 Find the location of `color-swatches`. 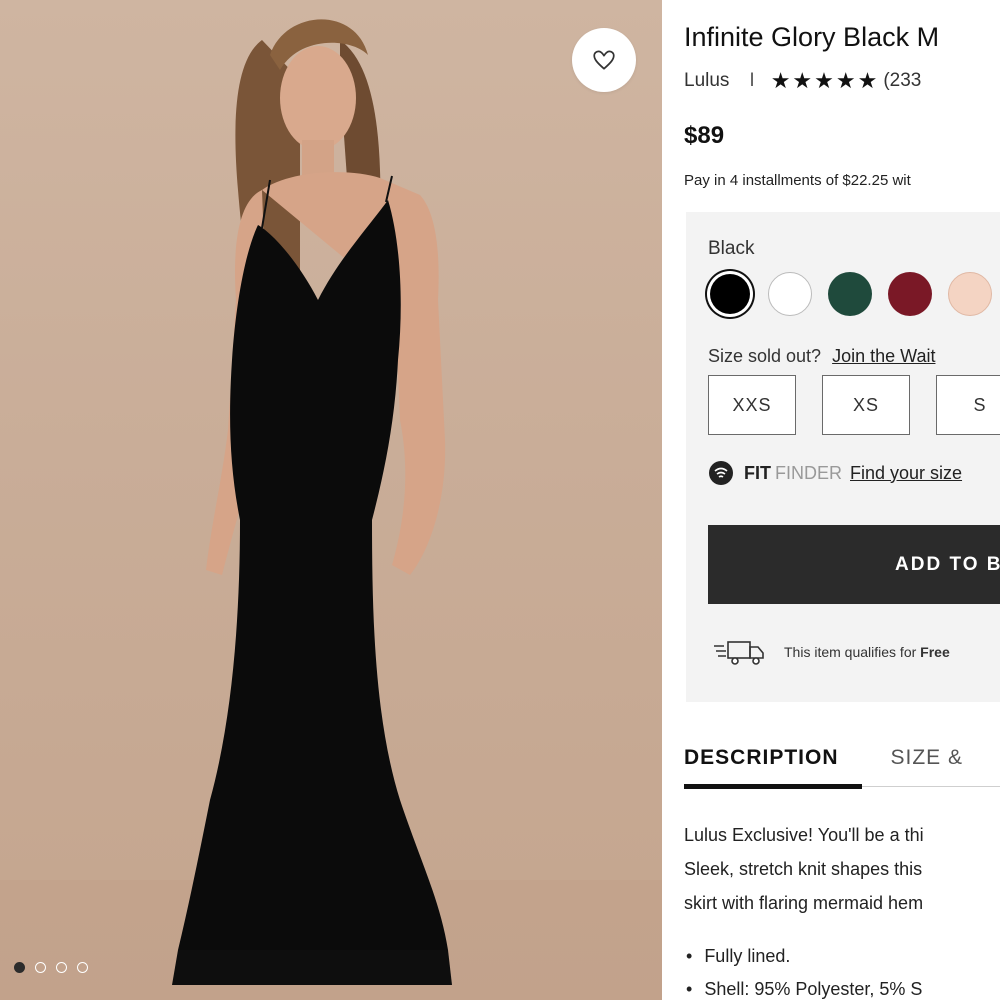

color-swatches is located at coordinates (850, 294).